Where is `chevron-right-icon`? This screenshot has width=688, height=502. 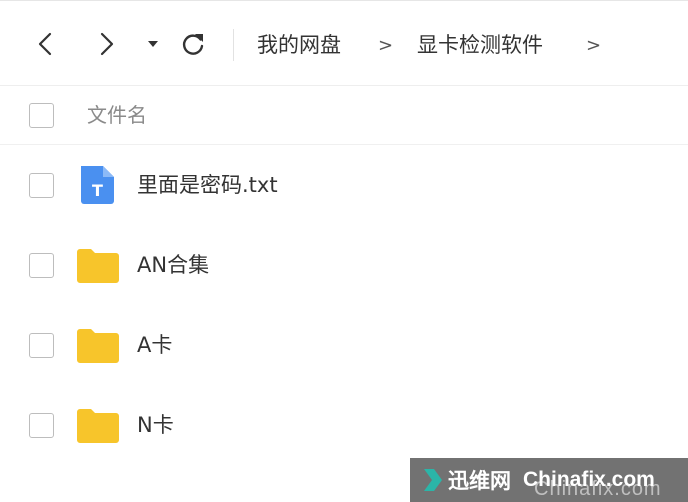 chevron-right-icon is located at coordinates (107, 44).